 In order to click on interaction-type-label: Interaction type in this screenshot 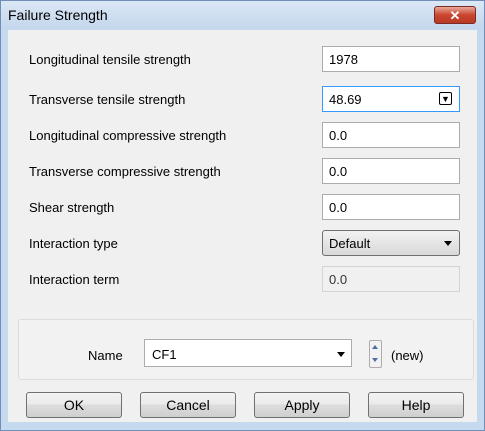, I will do `click(73, 243)`.